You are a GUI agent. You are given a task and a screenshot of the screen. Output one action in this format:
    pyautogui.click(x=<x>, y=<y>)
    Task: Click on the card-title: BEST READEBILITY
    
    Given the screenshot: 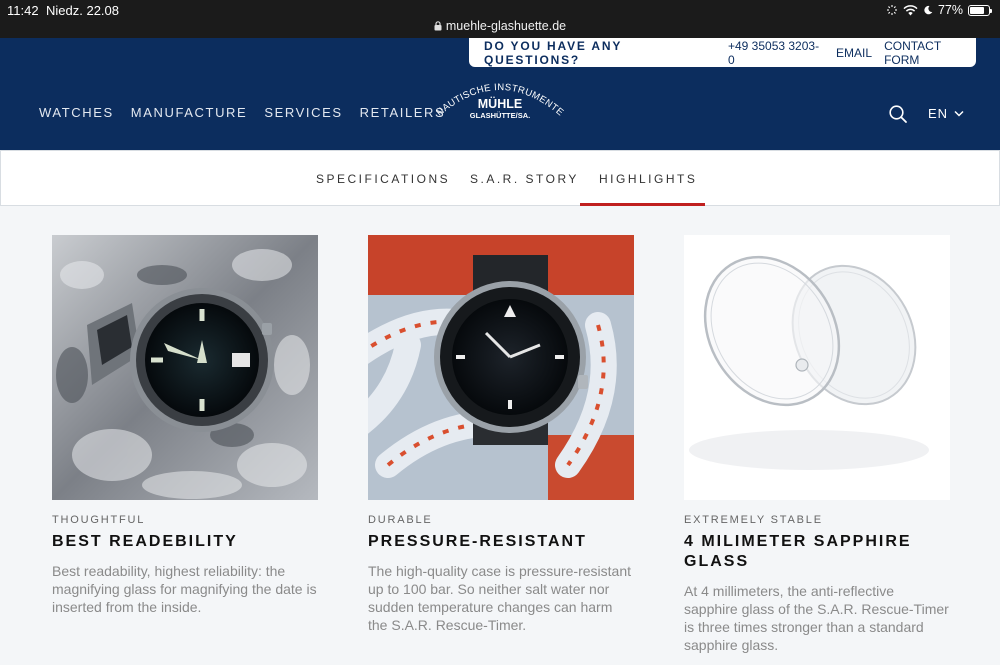 What is the action you would take?
    pyautogui.click(x=145, y=541)
    